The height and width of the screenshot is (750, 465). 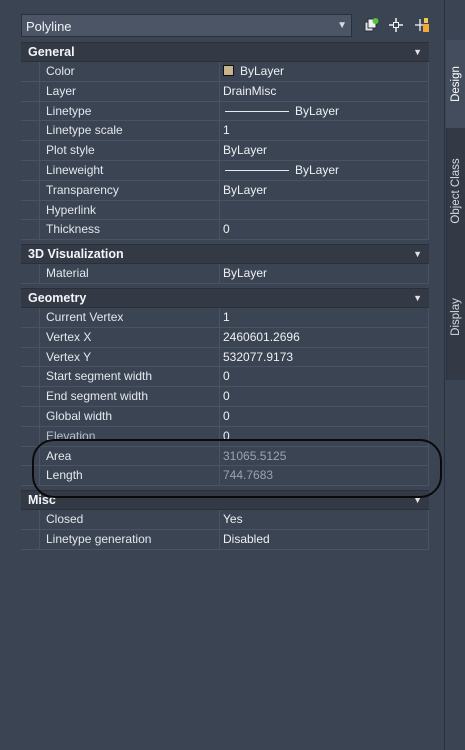 I want to click on property-value: 31065.5125, so click(x=324, y=456).